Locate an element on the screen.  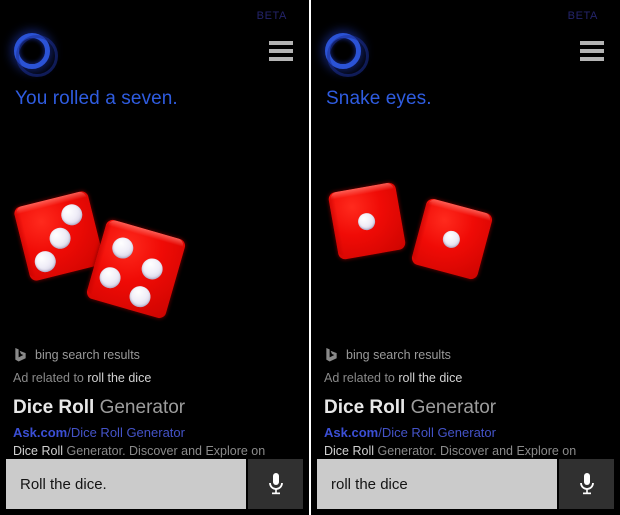
die-one-left is located at coordinates (367, 221).